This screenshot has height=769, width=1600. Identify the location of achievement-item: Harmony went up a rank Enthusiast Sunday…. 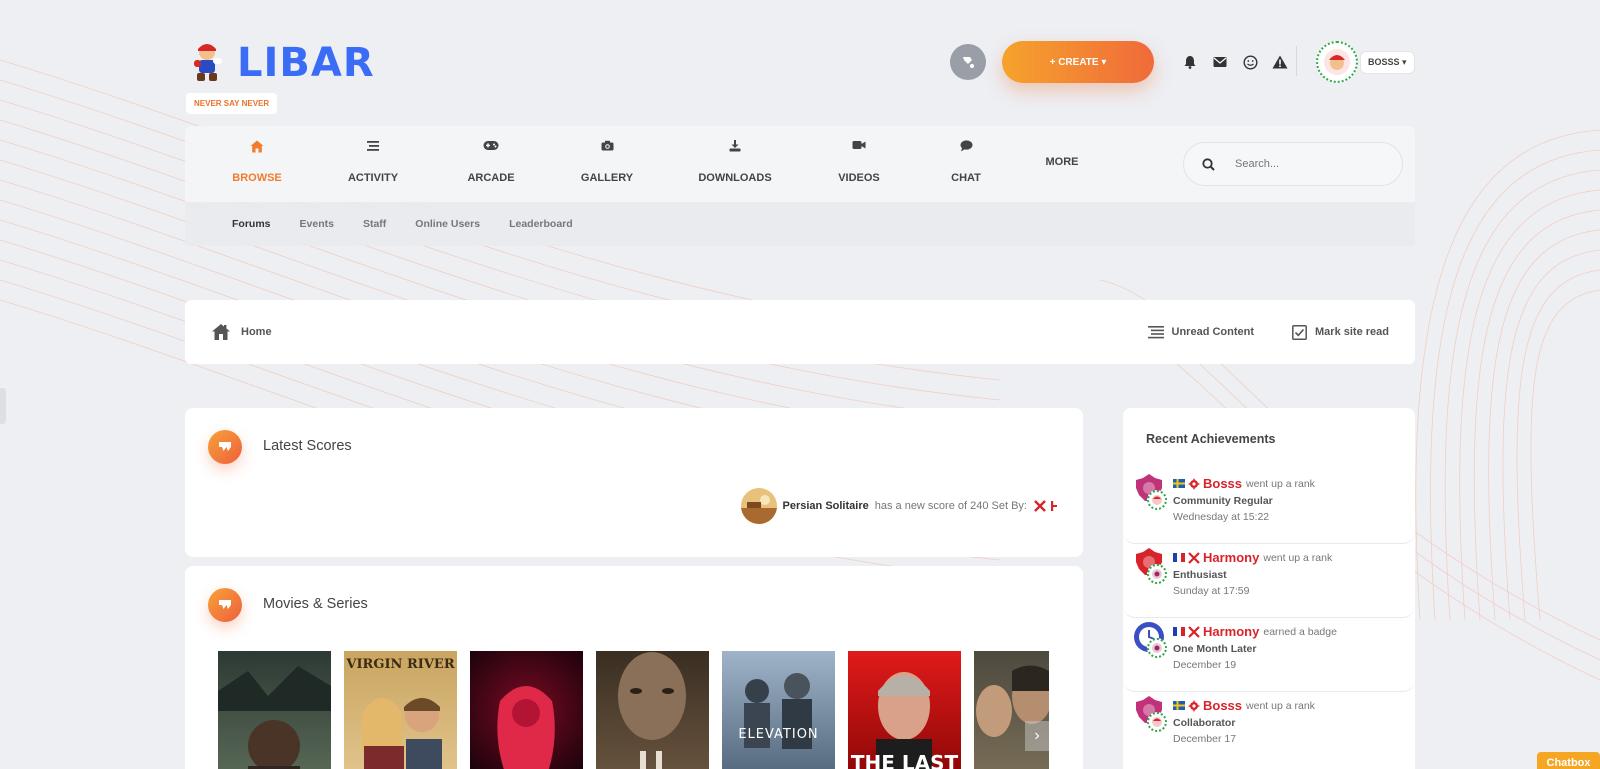
(1269, 581).